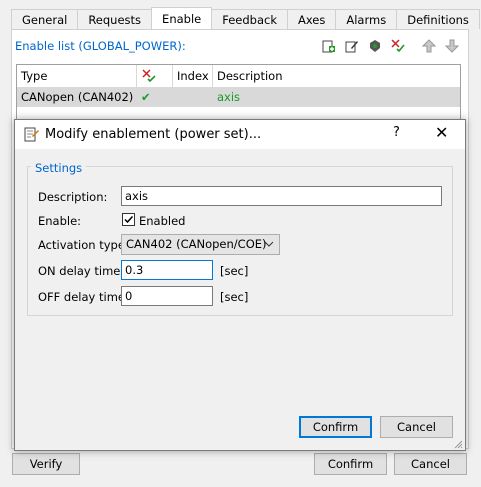 The width and height of the screenshot is (481, 487). I want to click on off-delay-unit: [sec], so click(234, 297).